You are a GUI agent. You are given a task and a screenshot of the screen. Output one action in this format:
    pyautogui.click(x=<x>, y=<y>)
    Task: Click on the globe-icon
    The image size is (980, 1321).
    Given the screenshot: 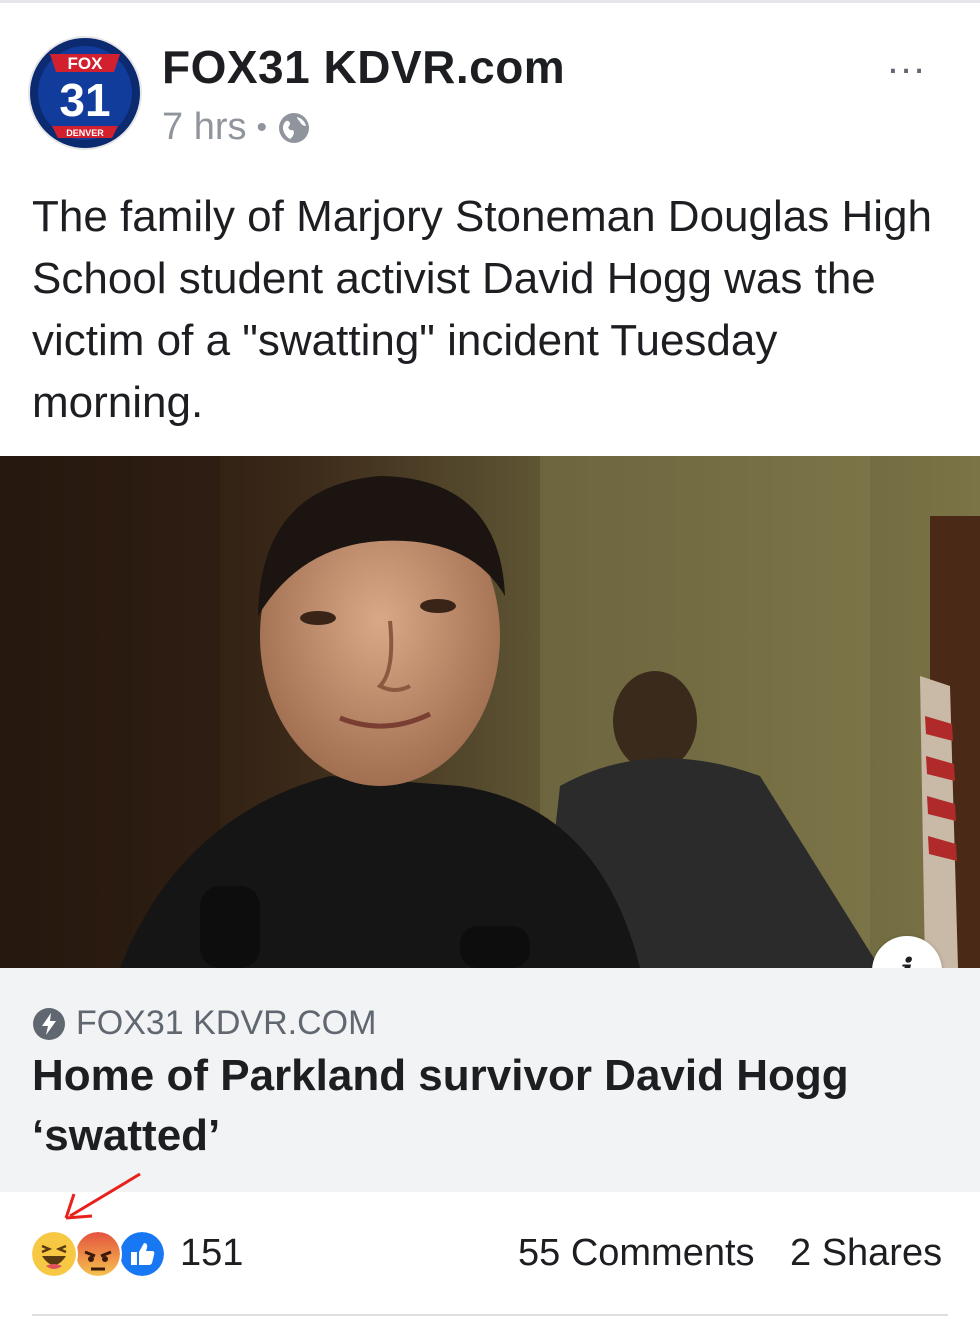 What is the action you would take?
    pyautogui.click(x=294, y=127)
    